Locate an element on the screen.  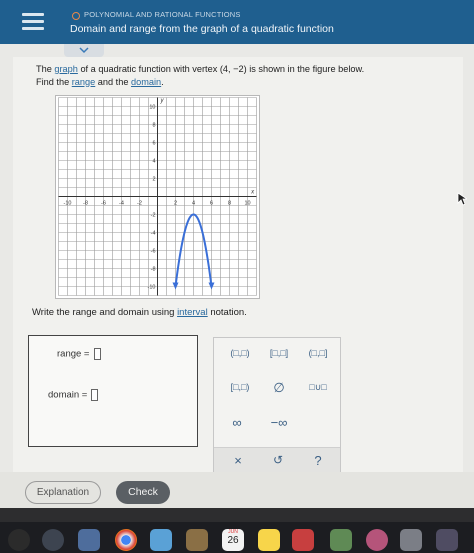
mouse-pointer-icon is located at coordinates (462, 199).